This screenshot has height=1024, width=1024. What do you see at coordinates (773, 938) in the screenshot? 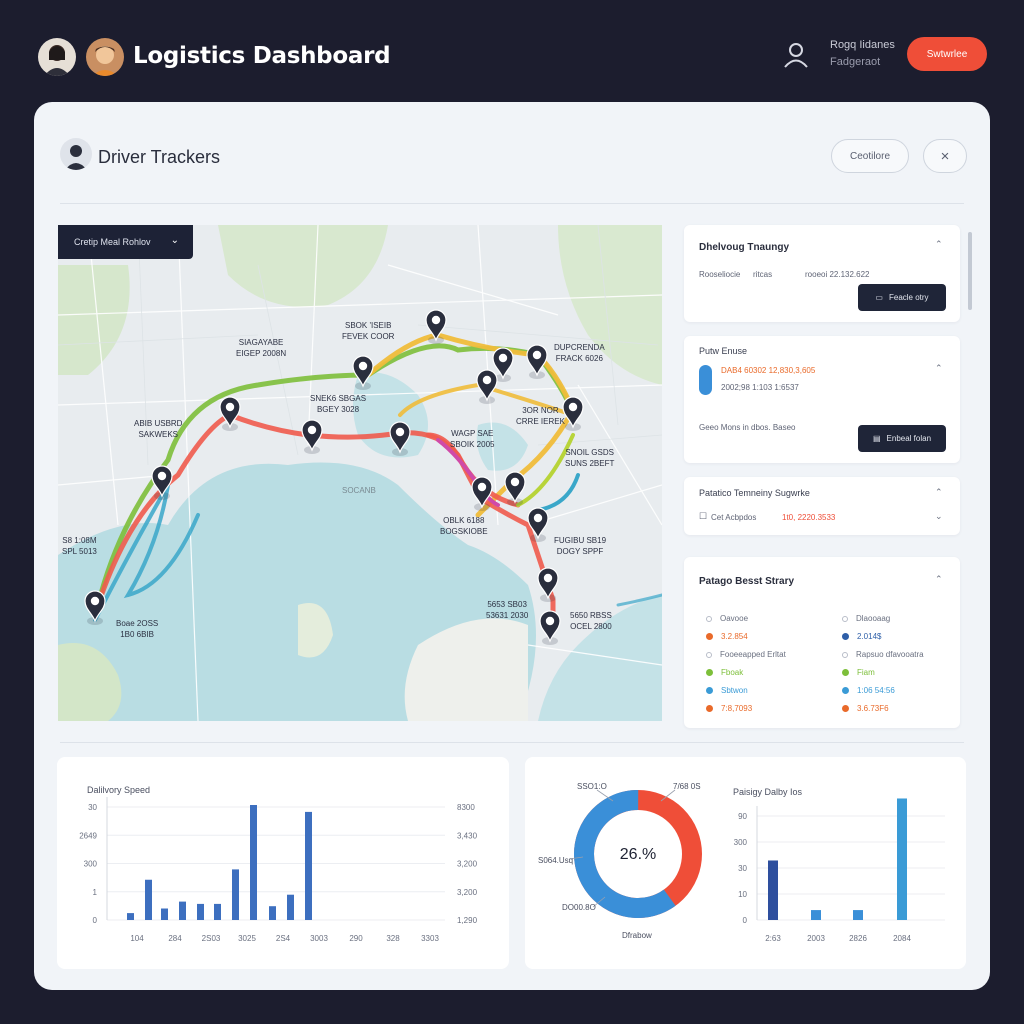
I see `x-tick-label: 2:63` at bounding box center [773, 938].